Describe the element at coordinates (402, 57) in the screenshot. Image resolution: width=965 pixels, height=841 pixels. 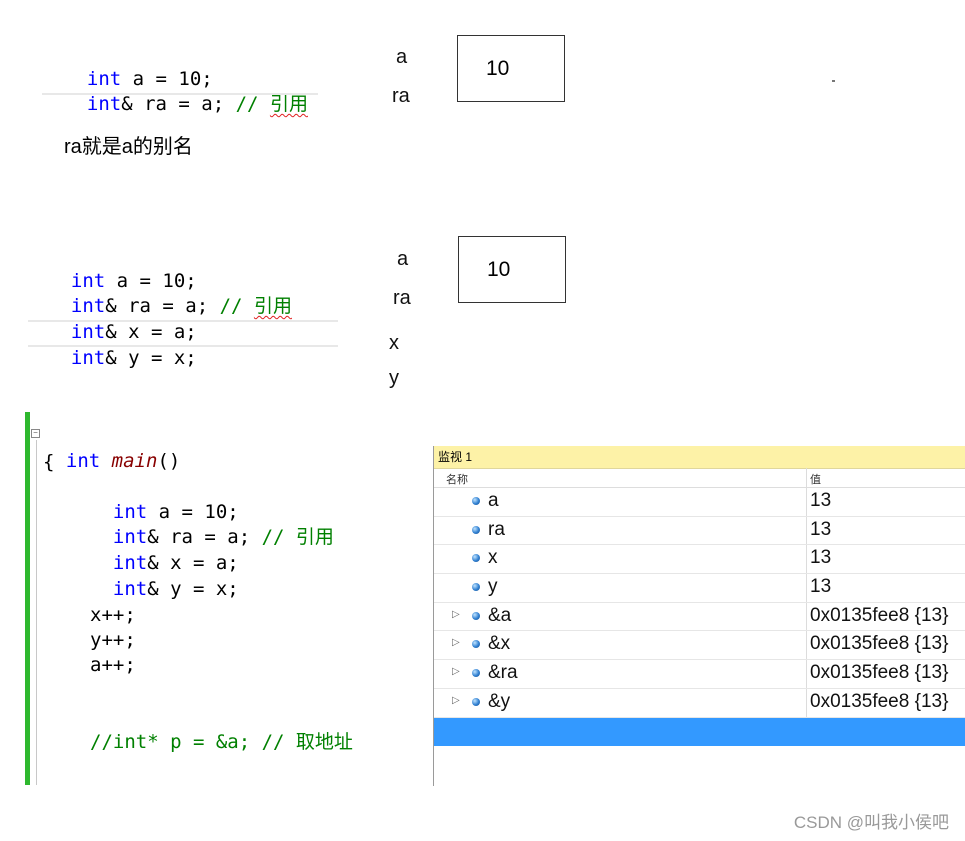
I see `diagram1-label-a: a` at that location.